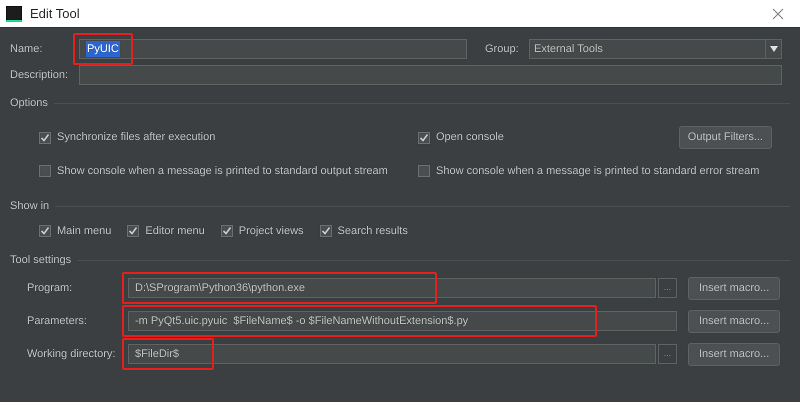 The height and width of the screenshot is (402, 800). What do you see at coordinates (103, 49) in the screenshot?
I see `field-value: PyUIC` at bounding box center [103, 49].